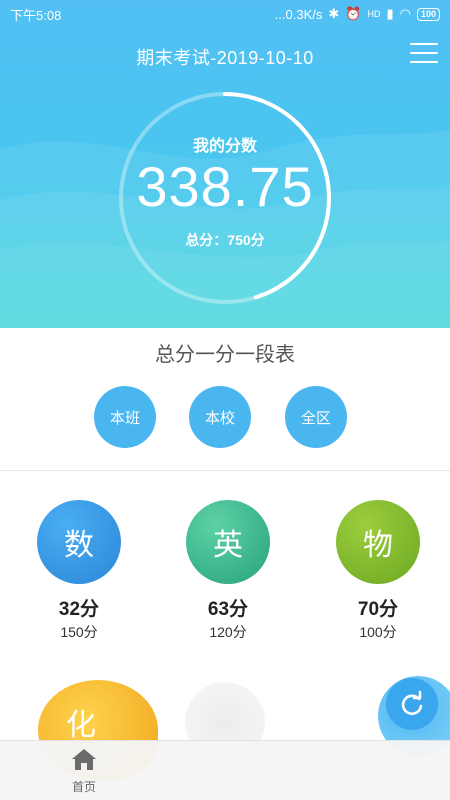 The image size is (450, 800). Describe the element at coordinates (225, 355) in the screenshot. I see `section-title: 总分一分一段表` at that location.